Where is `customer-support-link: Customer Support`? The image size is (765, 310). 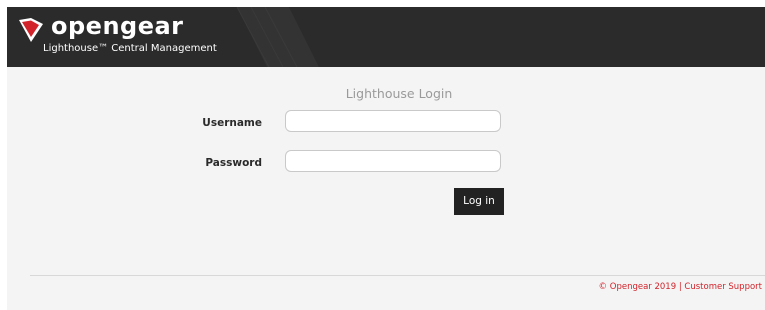 customer-support-link: Customer Support is located at coordinates (723, 287).